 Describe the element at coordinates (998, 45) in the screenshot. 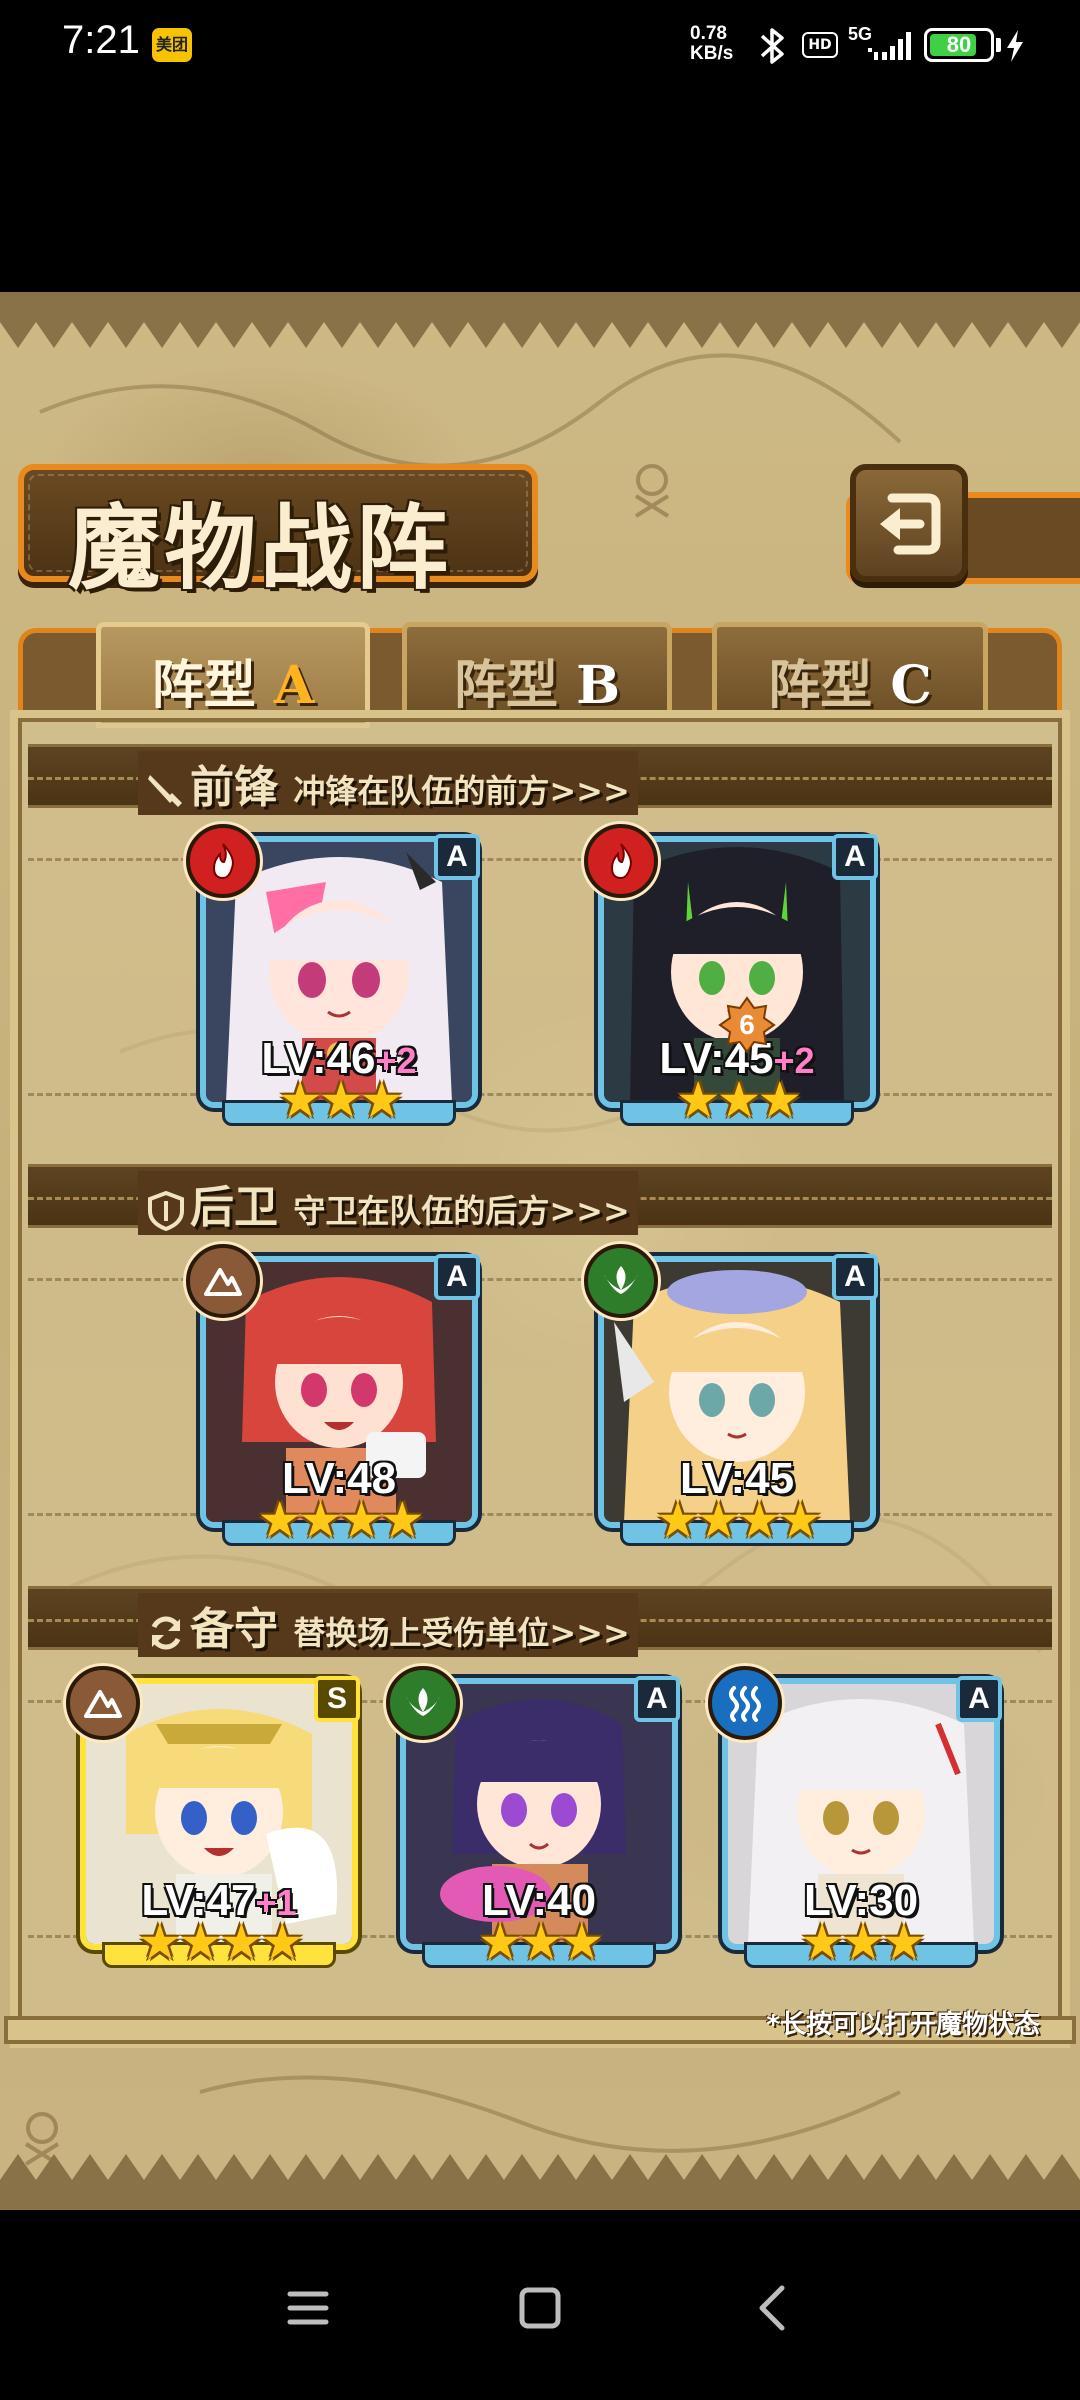

I see `battery-tip` at that location.